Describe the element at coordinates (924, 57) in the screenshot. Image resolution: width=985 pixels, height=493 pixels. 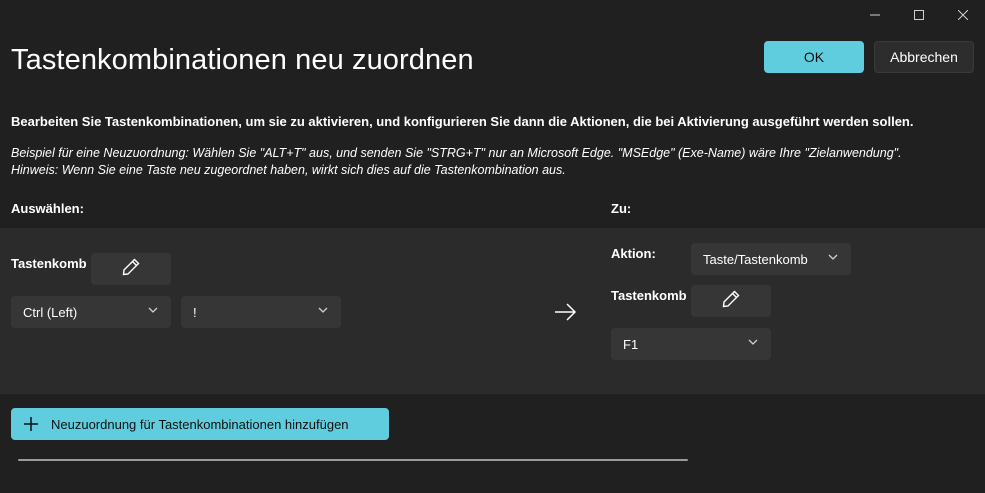
I see `cancel-button: Abbrechen` at that location.